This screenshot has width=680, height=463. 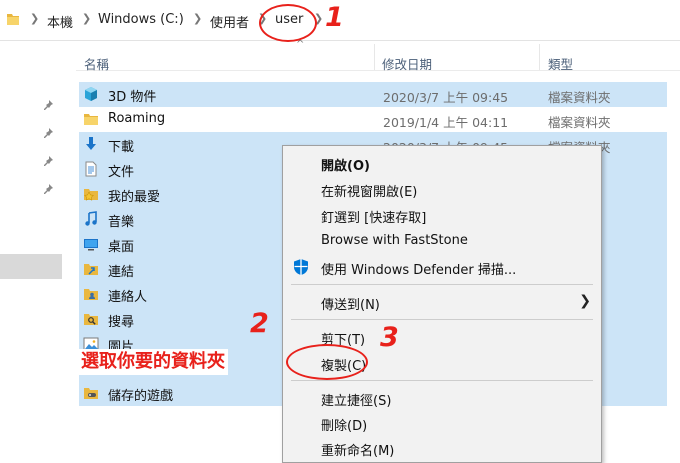 I want to click on file-name: 3D 物件, so click(x=132, y=97).